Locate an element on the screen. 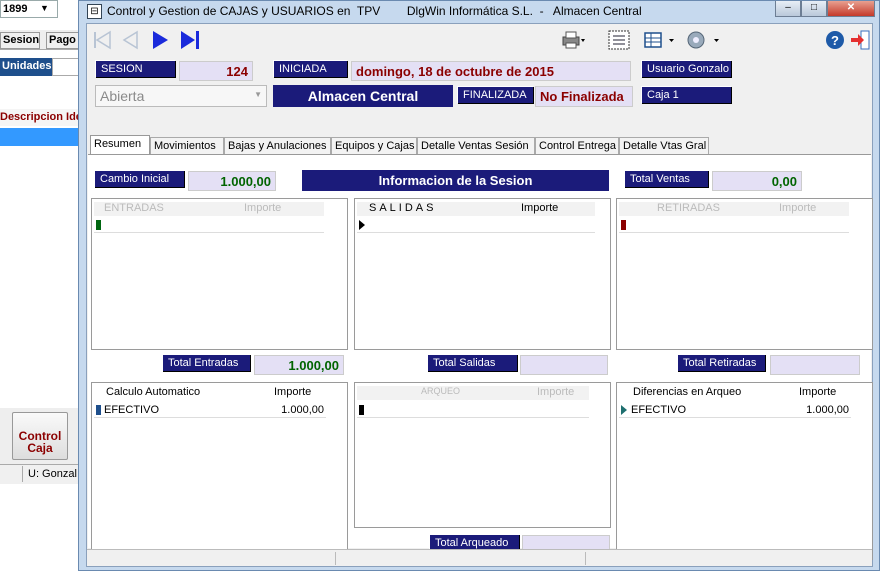  salidas-col-importe: Importe is located at coordinates (540, 208).